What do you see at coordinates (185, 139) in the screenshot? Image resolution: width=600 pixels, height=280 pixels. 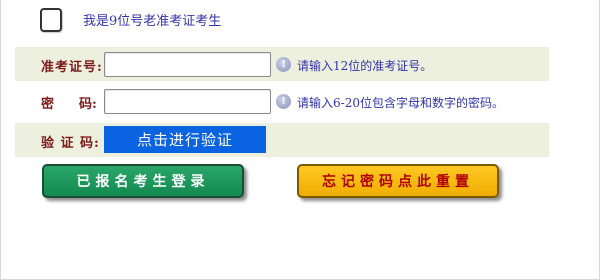 I see `verify-button: 点击进行验证` at bounding box center [185, 139].